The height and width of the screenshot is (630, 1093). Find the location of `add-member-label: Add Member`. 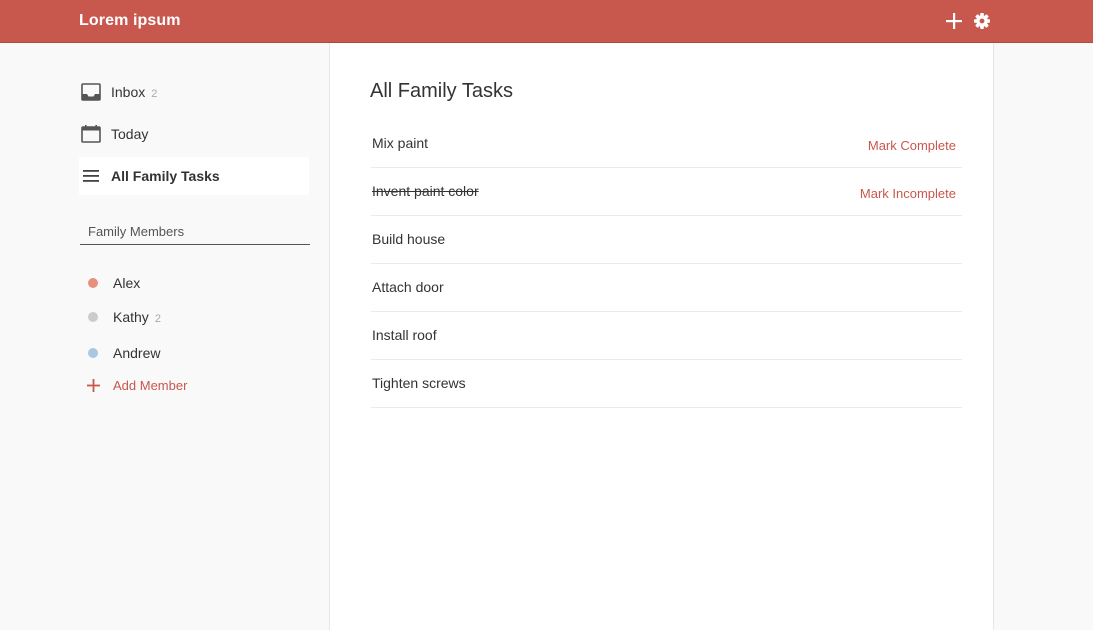

add-member-label: Add Member is located at coordinates (150, 385).